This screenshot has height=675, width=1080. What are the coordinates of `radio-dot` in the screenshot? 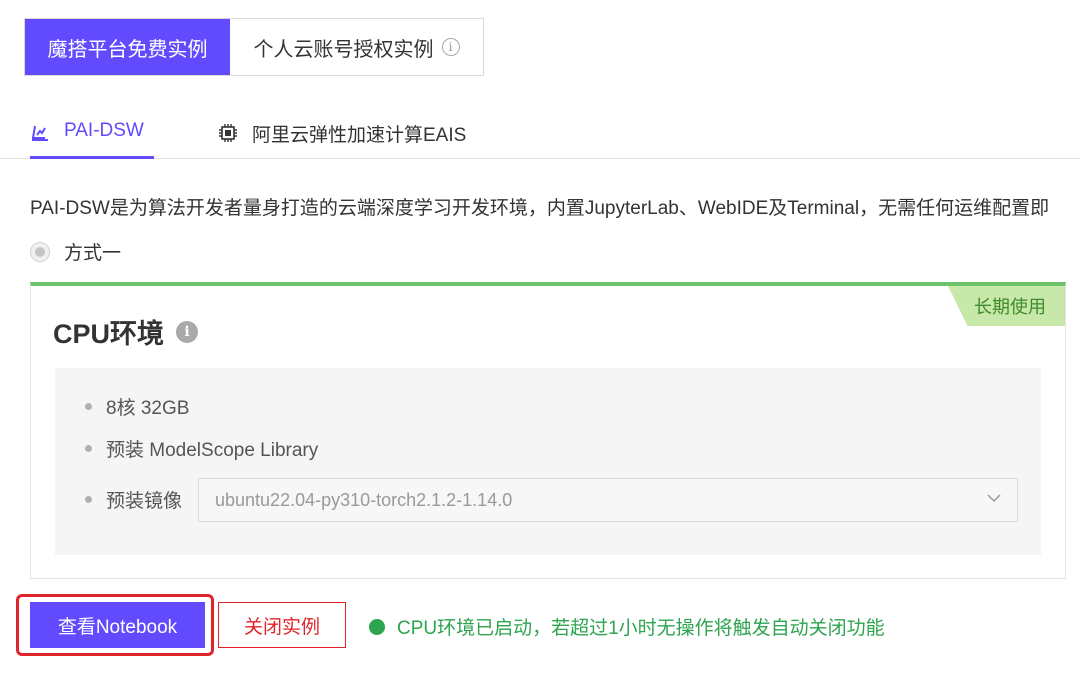 It's located at (40, 251).